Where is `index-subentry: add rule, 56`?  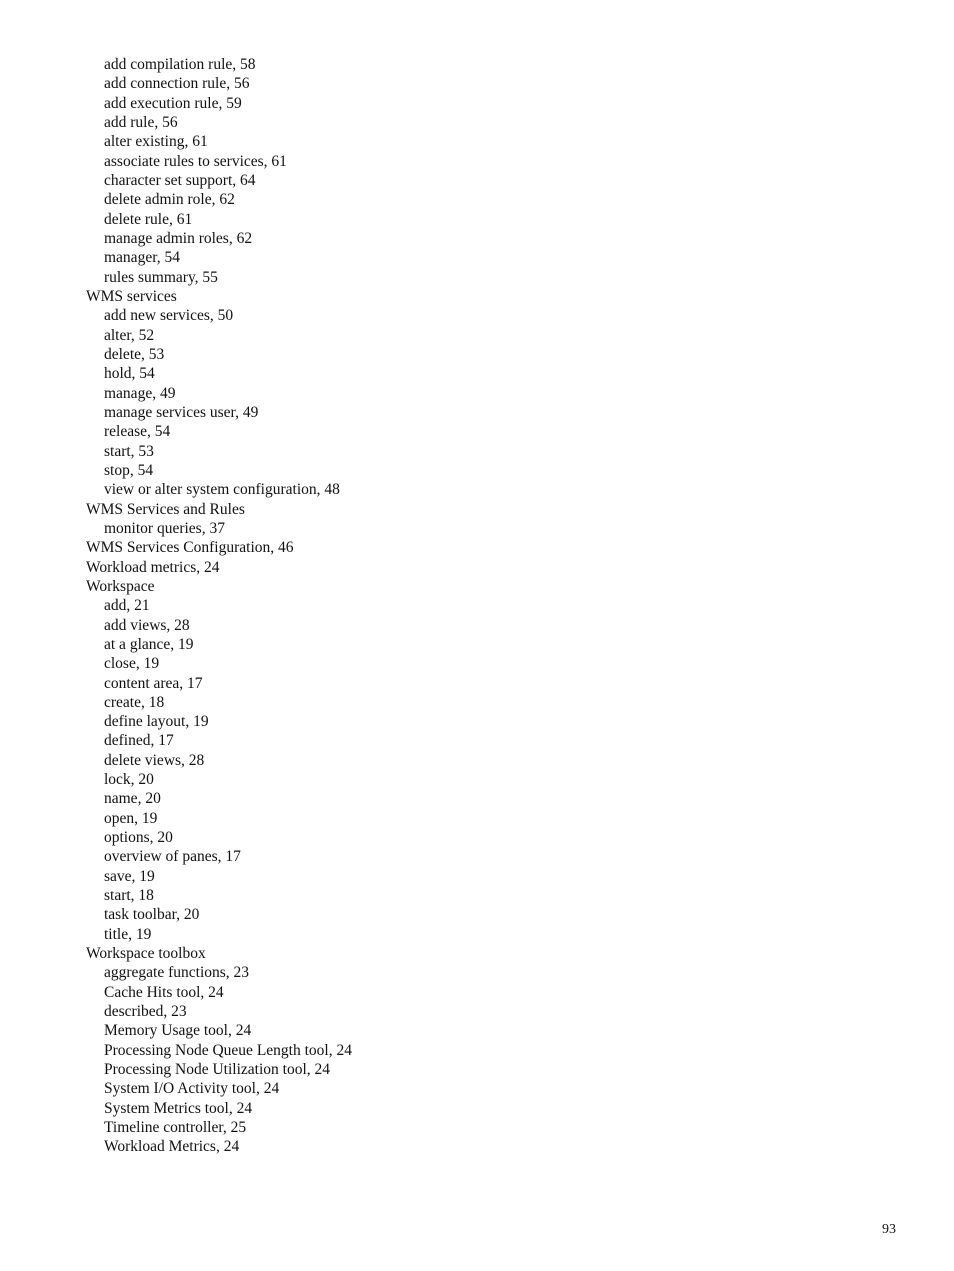
index-subentry: add rule, 56 is located at coordinates (141, 122).